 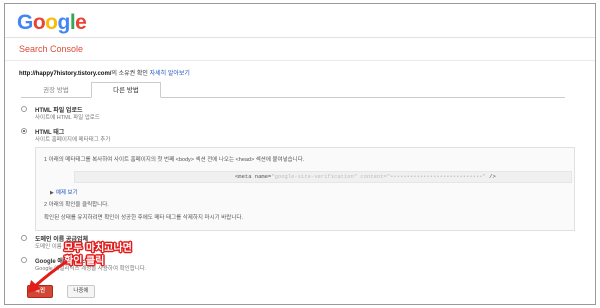 I want to click on code-end: />, so click(x=492, y=176).